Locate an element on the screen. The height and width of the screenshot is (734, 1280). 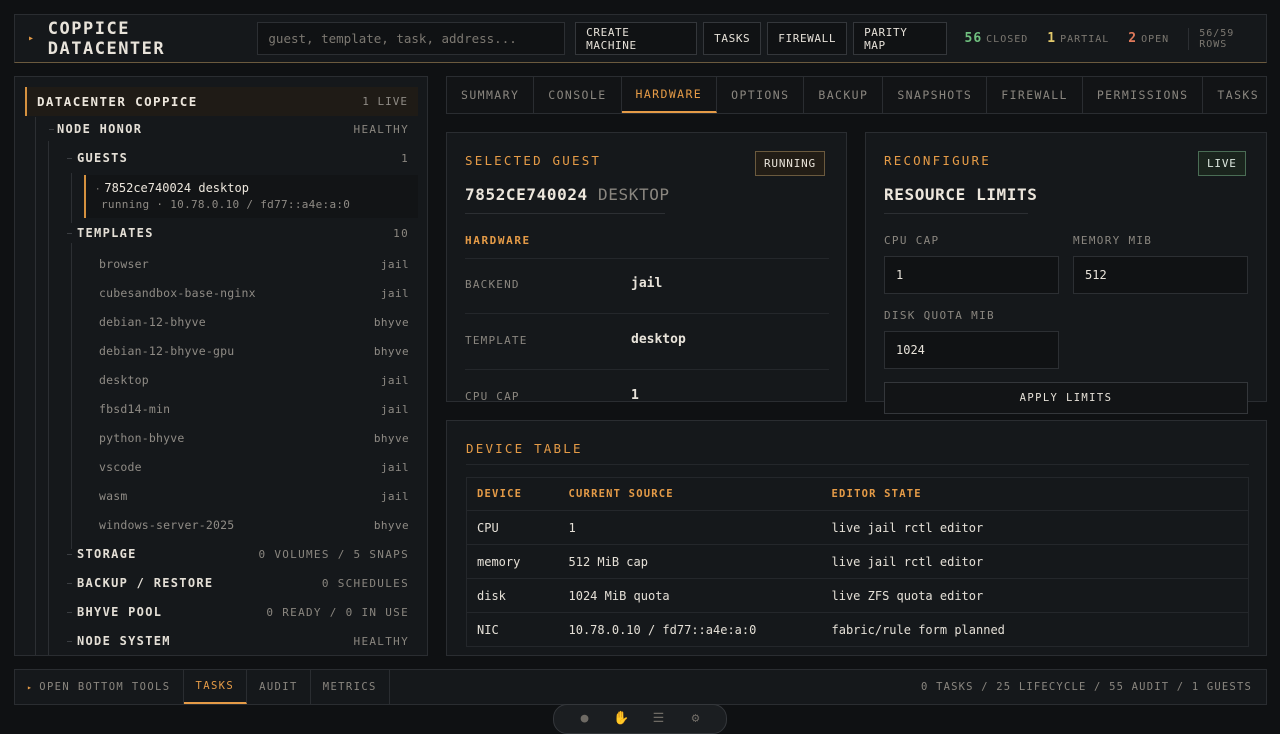
table-row: CPU 1 live jail rctl editor is located at coordinates (857, 527).